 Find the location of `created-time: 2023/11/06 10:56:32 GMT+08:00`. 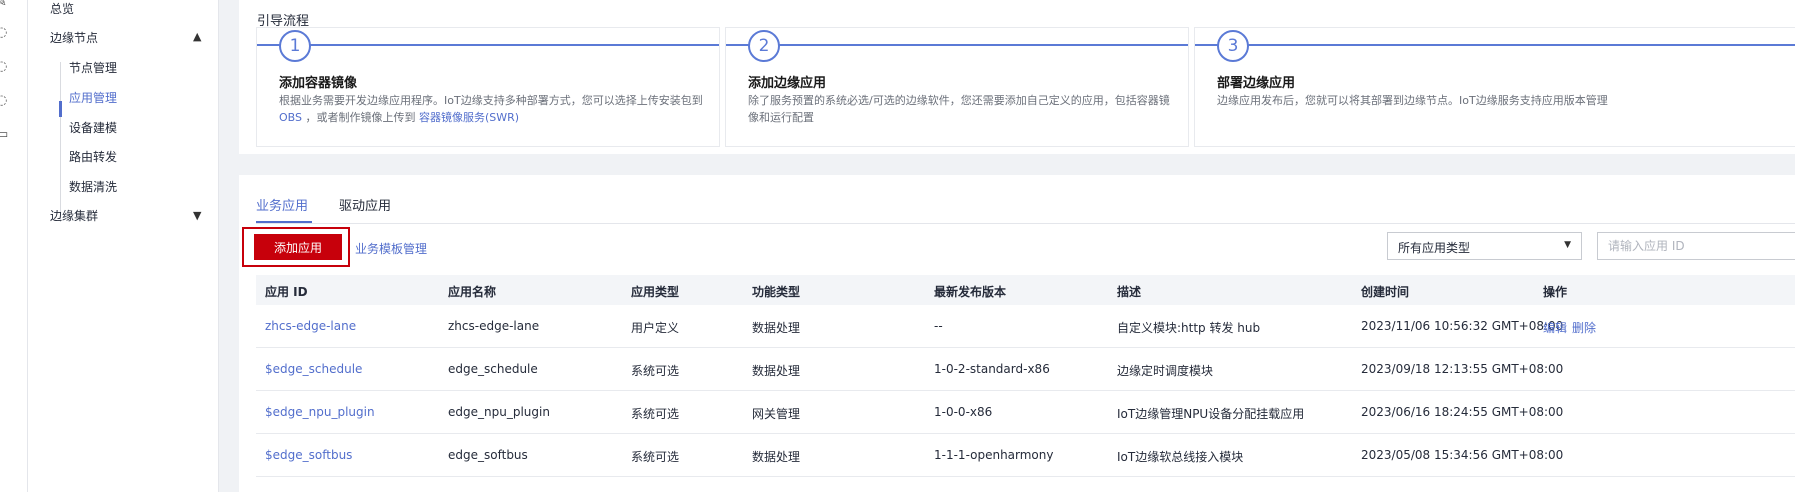

created-time: 2023/11/06 10:56:32 GMT+08:00 is located at coordinates (1462, 326).